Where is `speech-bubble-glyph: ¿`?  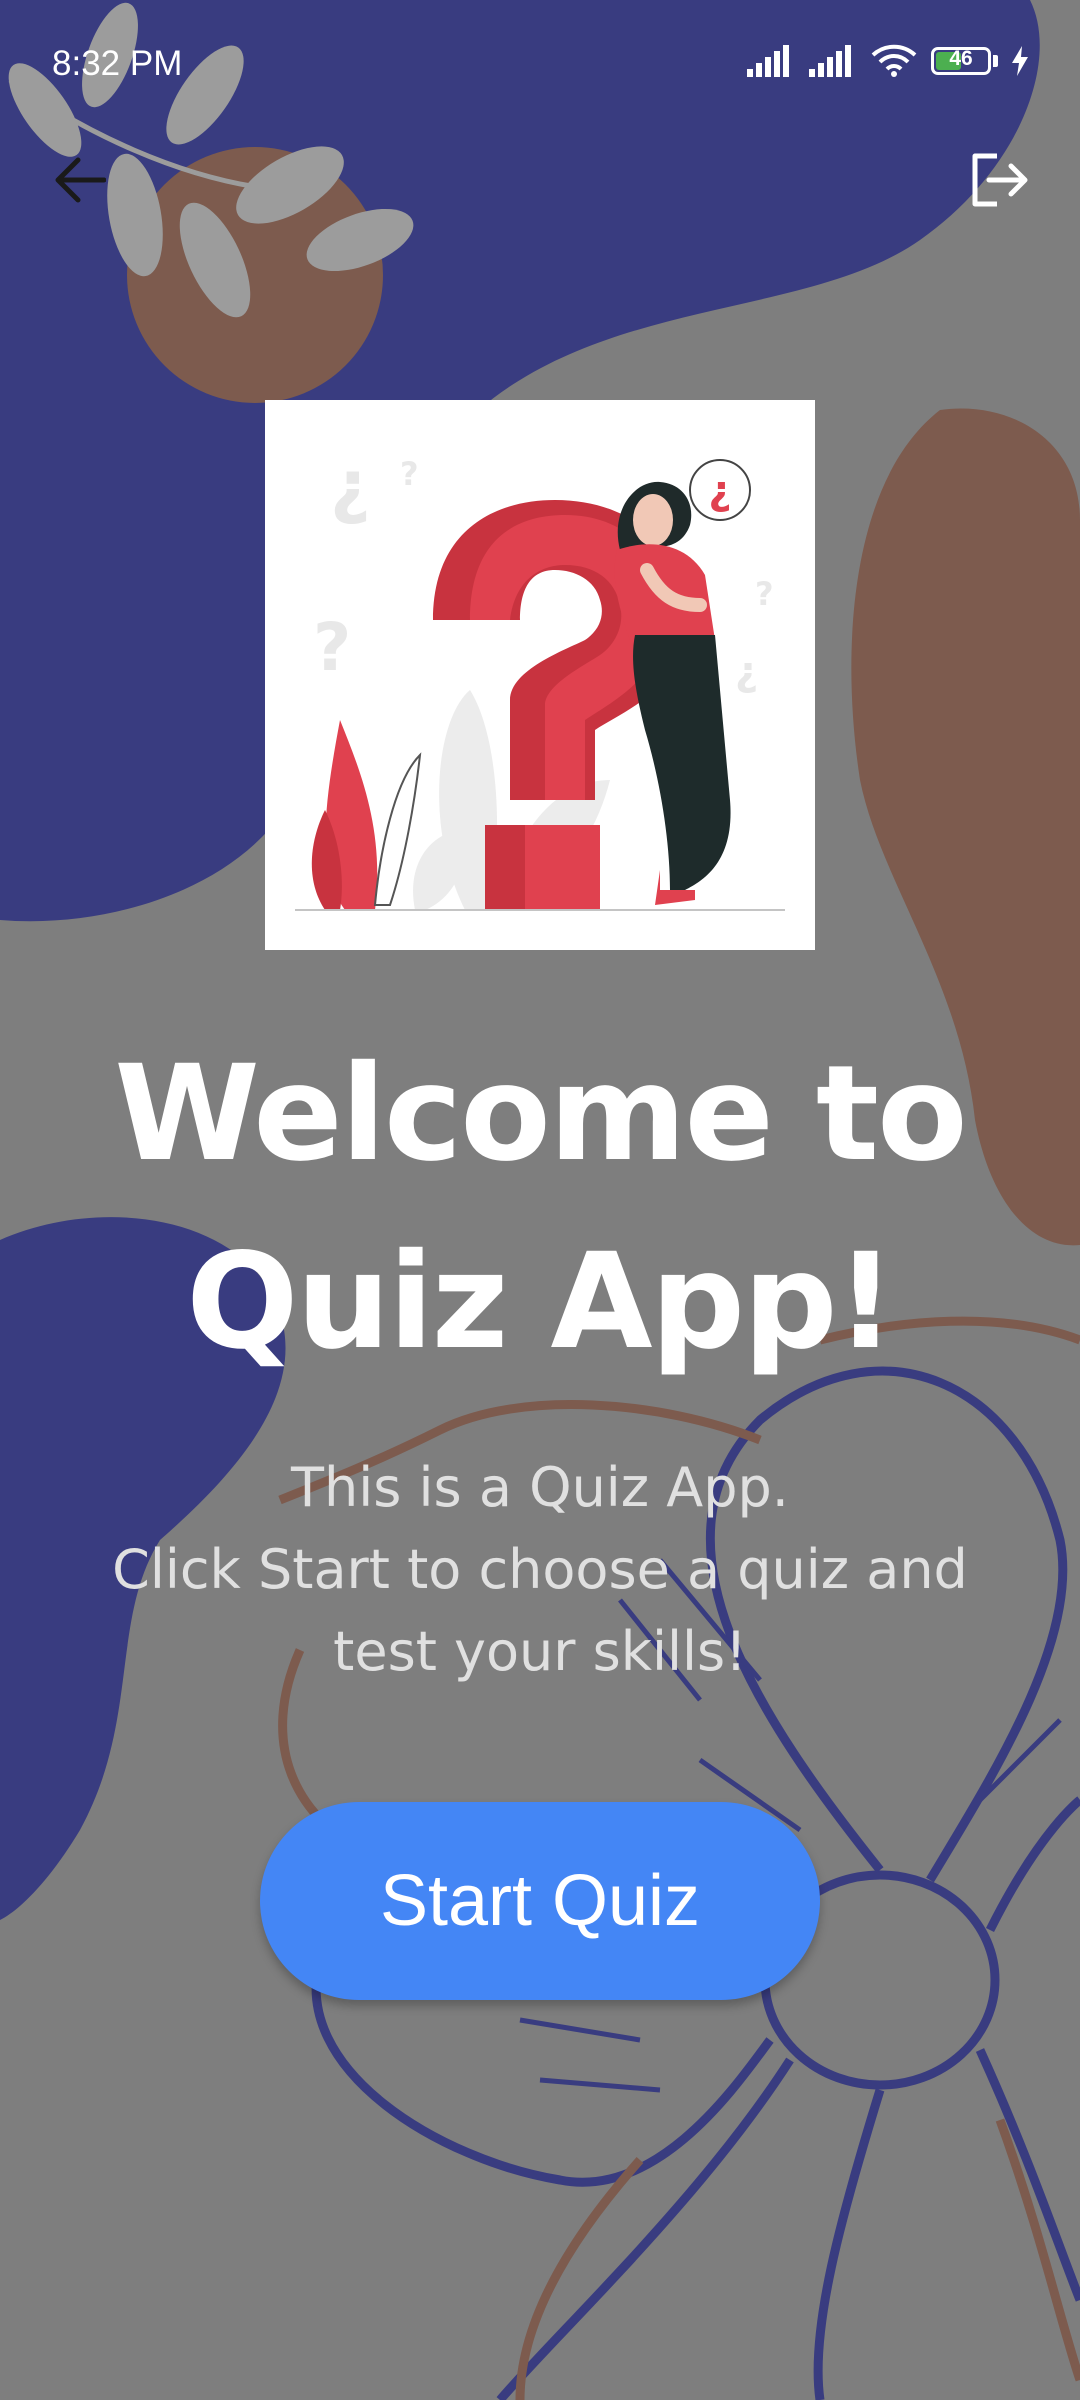 speech-bubble-glyph: ¿ is located at coordinates (719, 491).